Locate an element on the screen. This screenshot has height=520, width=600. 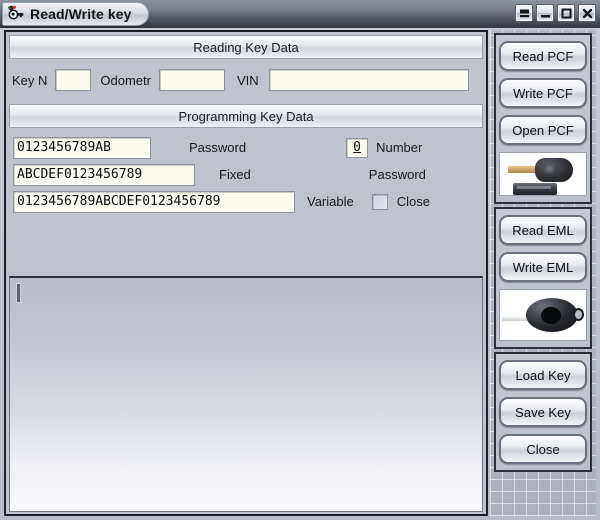
key-n-input is located at coordinates (73, 80).